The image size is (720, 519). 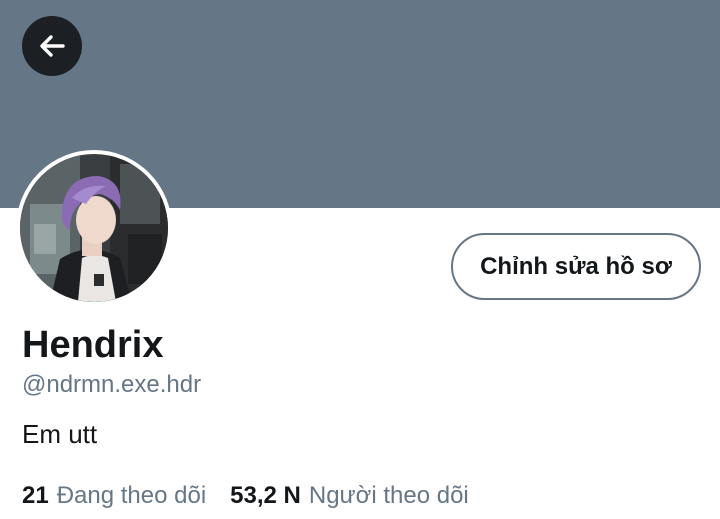 I want to click on user-handle: @ndrmn.exe.hdr, so click(x=112, y=384).